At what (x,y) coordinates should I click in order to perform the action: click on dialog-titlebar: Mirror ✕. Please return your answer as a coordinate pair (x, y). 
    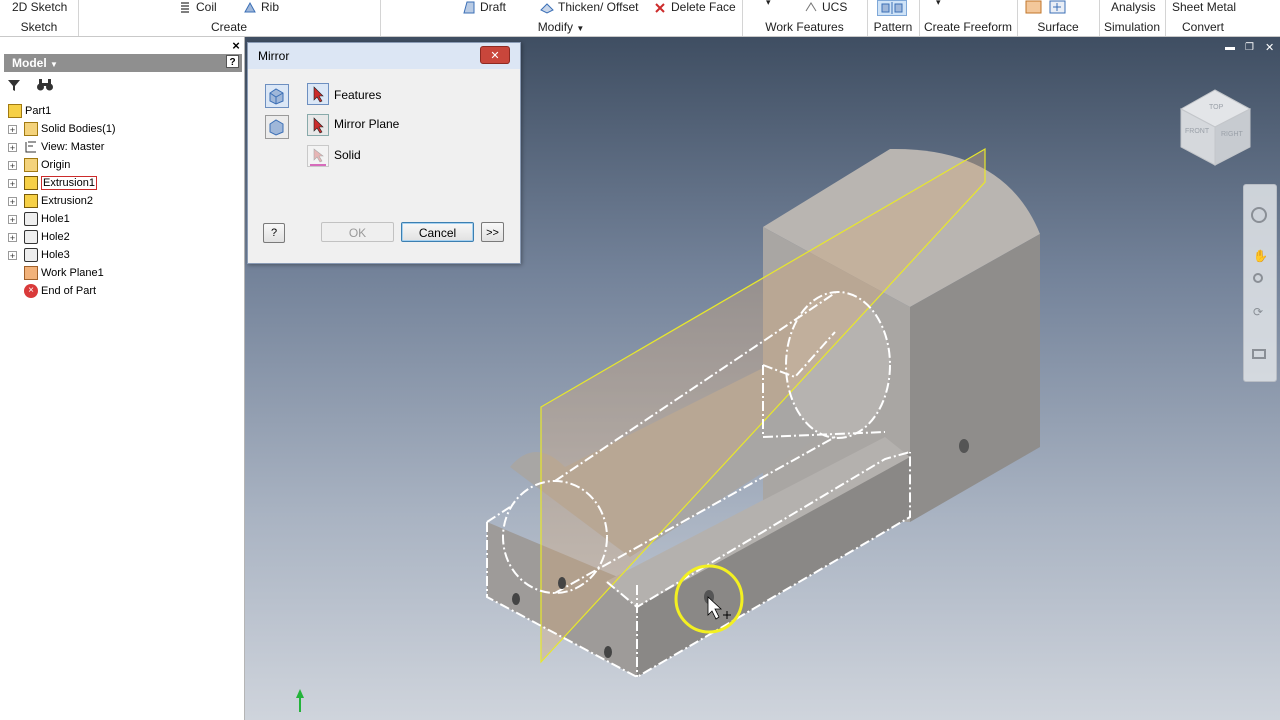
    Looking at the image, I should click on (384, 56).